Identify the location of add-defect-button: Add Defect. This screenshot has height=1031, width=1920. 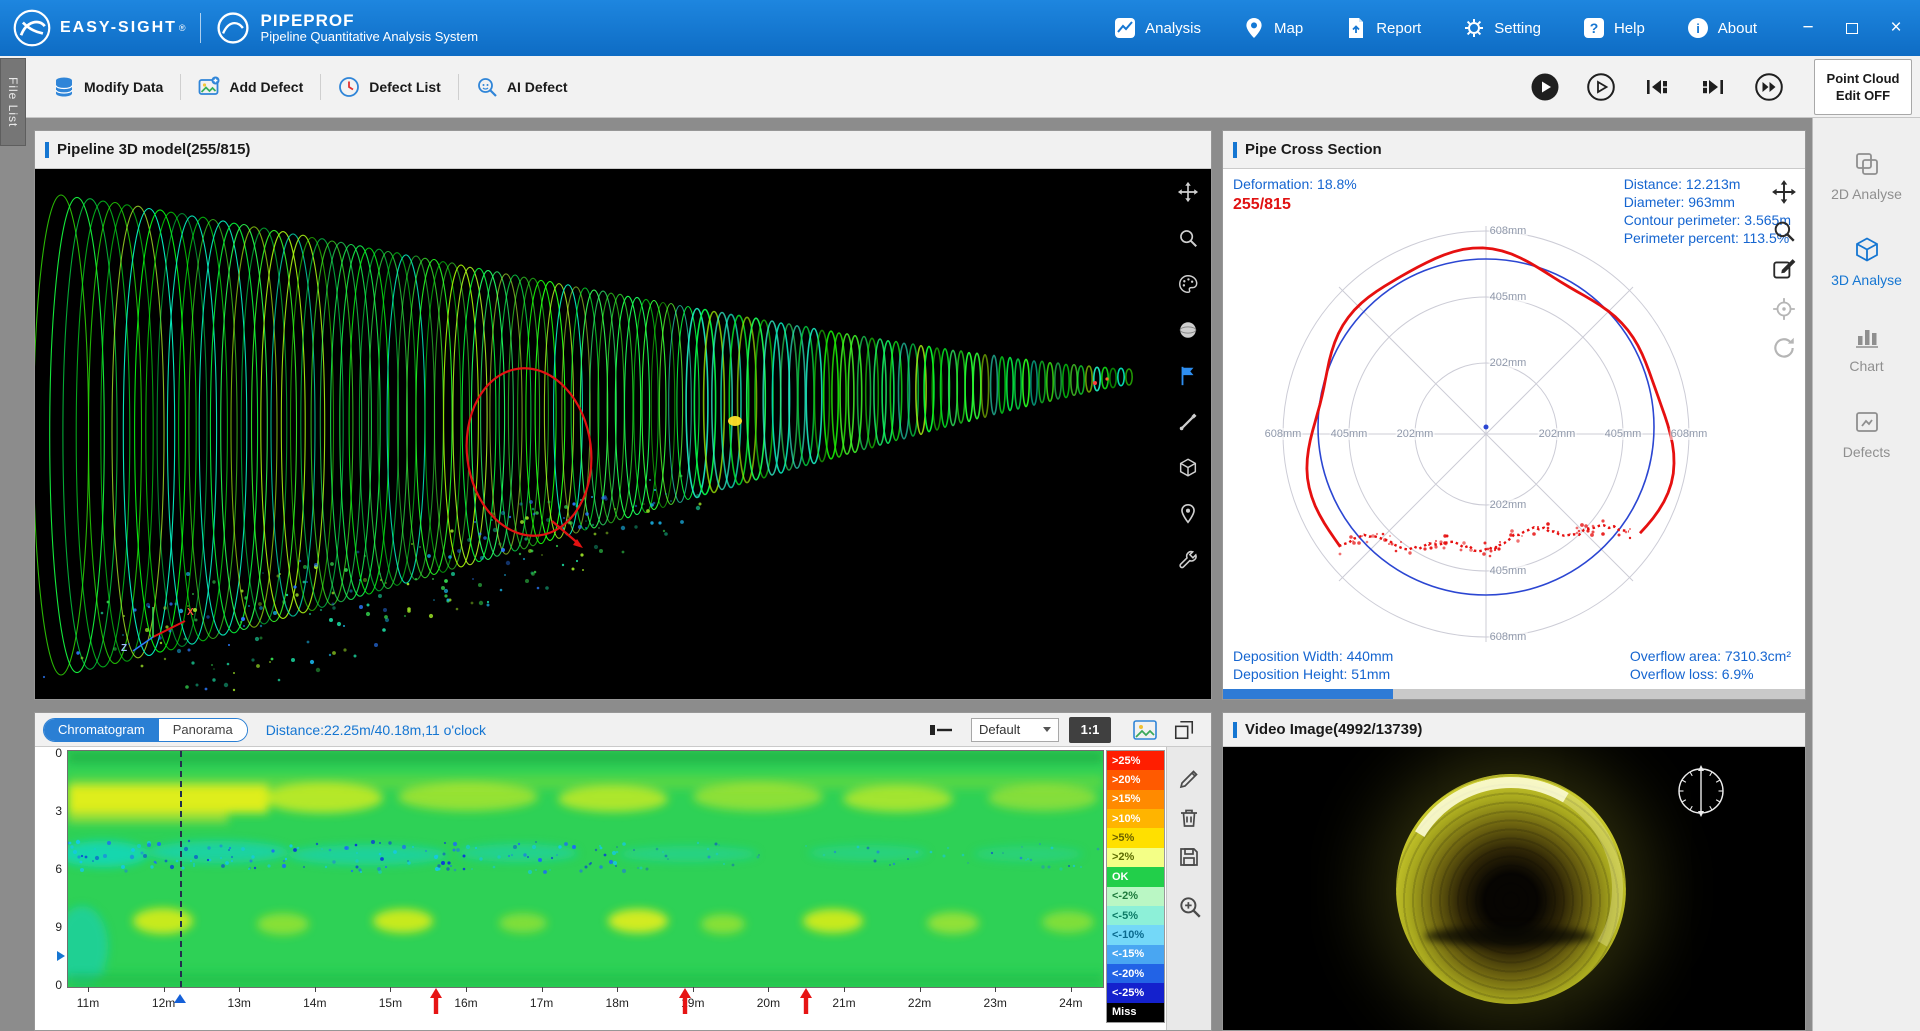
(250, 87).